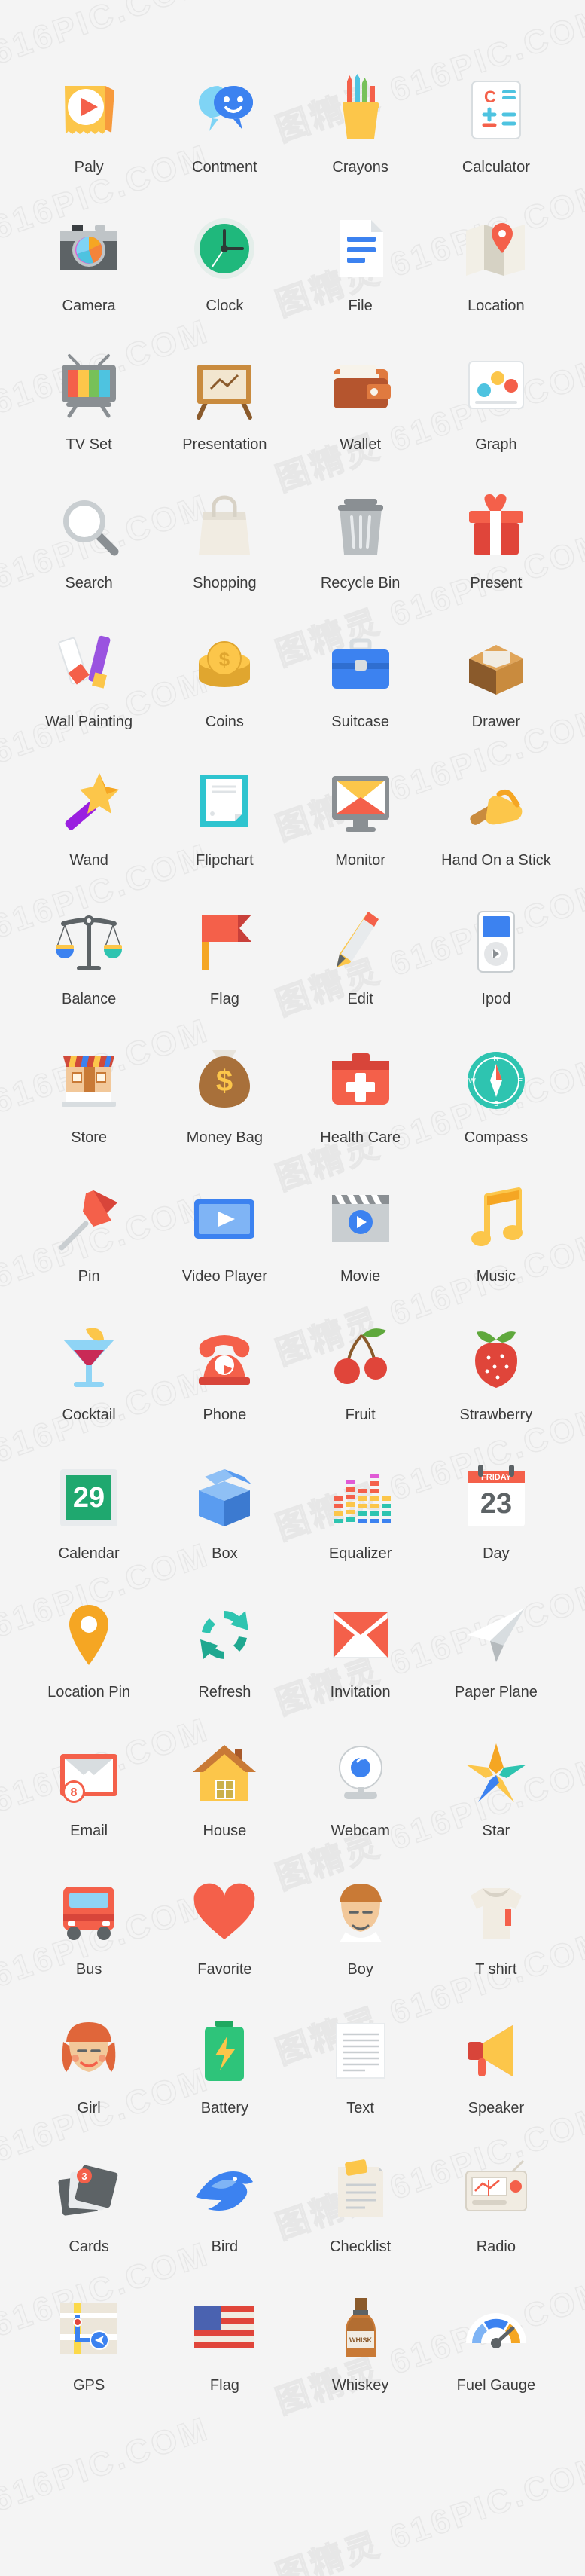  What do you see at coordinates (224, 1104) in the screenshot?
I see `icon-cell-money-bag: $ Money Bag` at bounding box center [224, 1104].